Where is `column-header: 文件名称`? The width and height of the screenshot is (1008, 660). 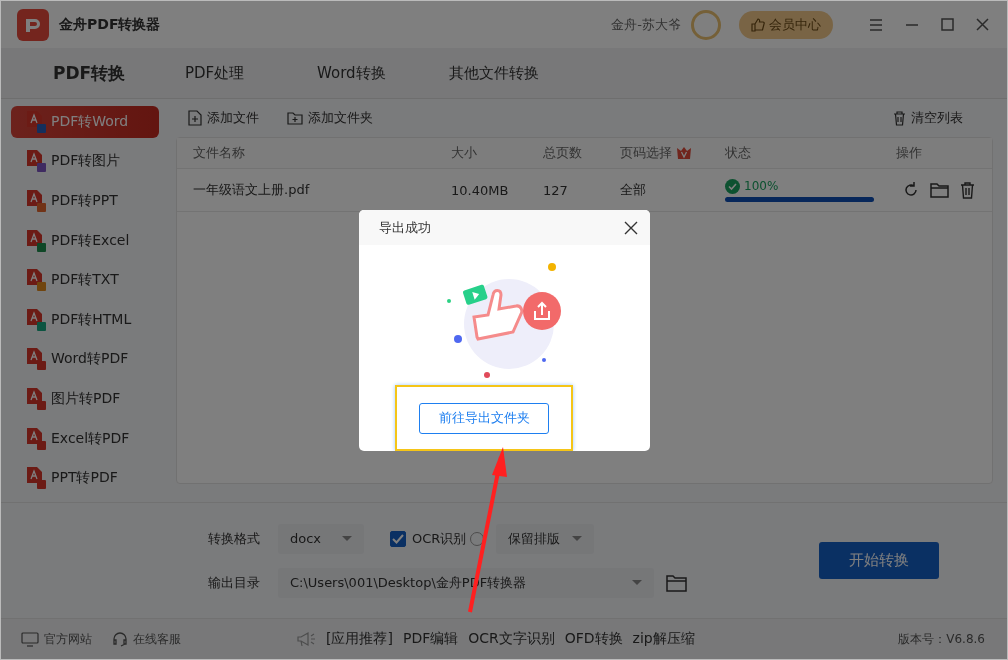 column-header: 文件名称 is located at coordinates (219, 153).